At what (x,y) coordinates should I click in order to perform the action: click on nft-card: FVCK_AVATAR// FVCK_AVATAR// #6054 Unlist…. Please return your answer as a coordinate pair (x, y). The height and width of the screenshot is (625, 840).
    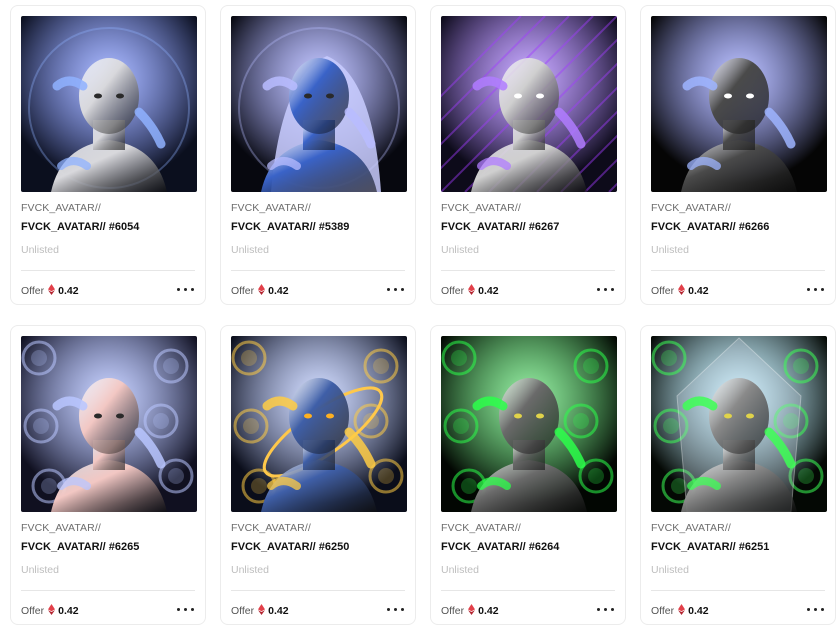
    Looking at the image, I should click on (108, 155).